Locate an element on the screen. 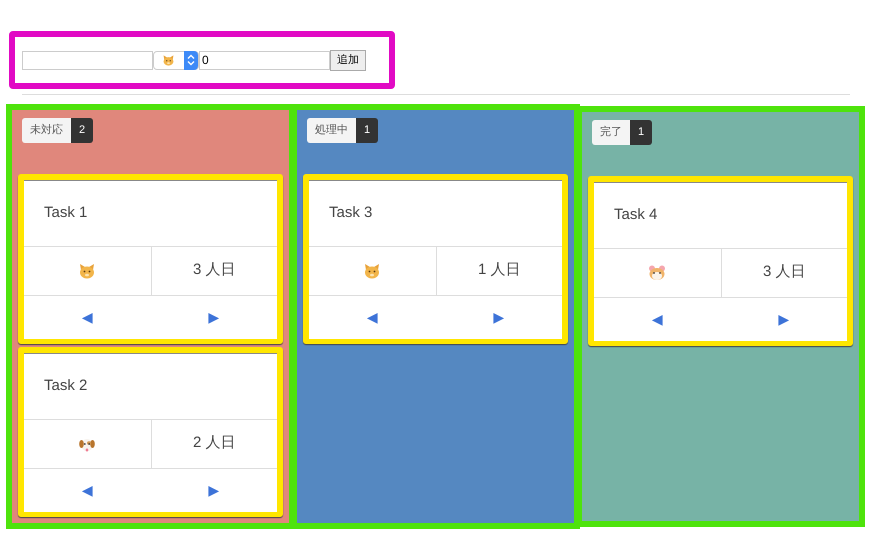 This screenshot has width=874, height=538. task-count: 2 is located at coordinates (82, 130).